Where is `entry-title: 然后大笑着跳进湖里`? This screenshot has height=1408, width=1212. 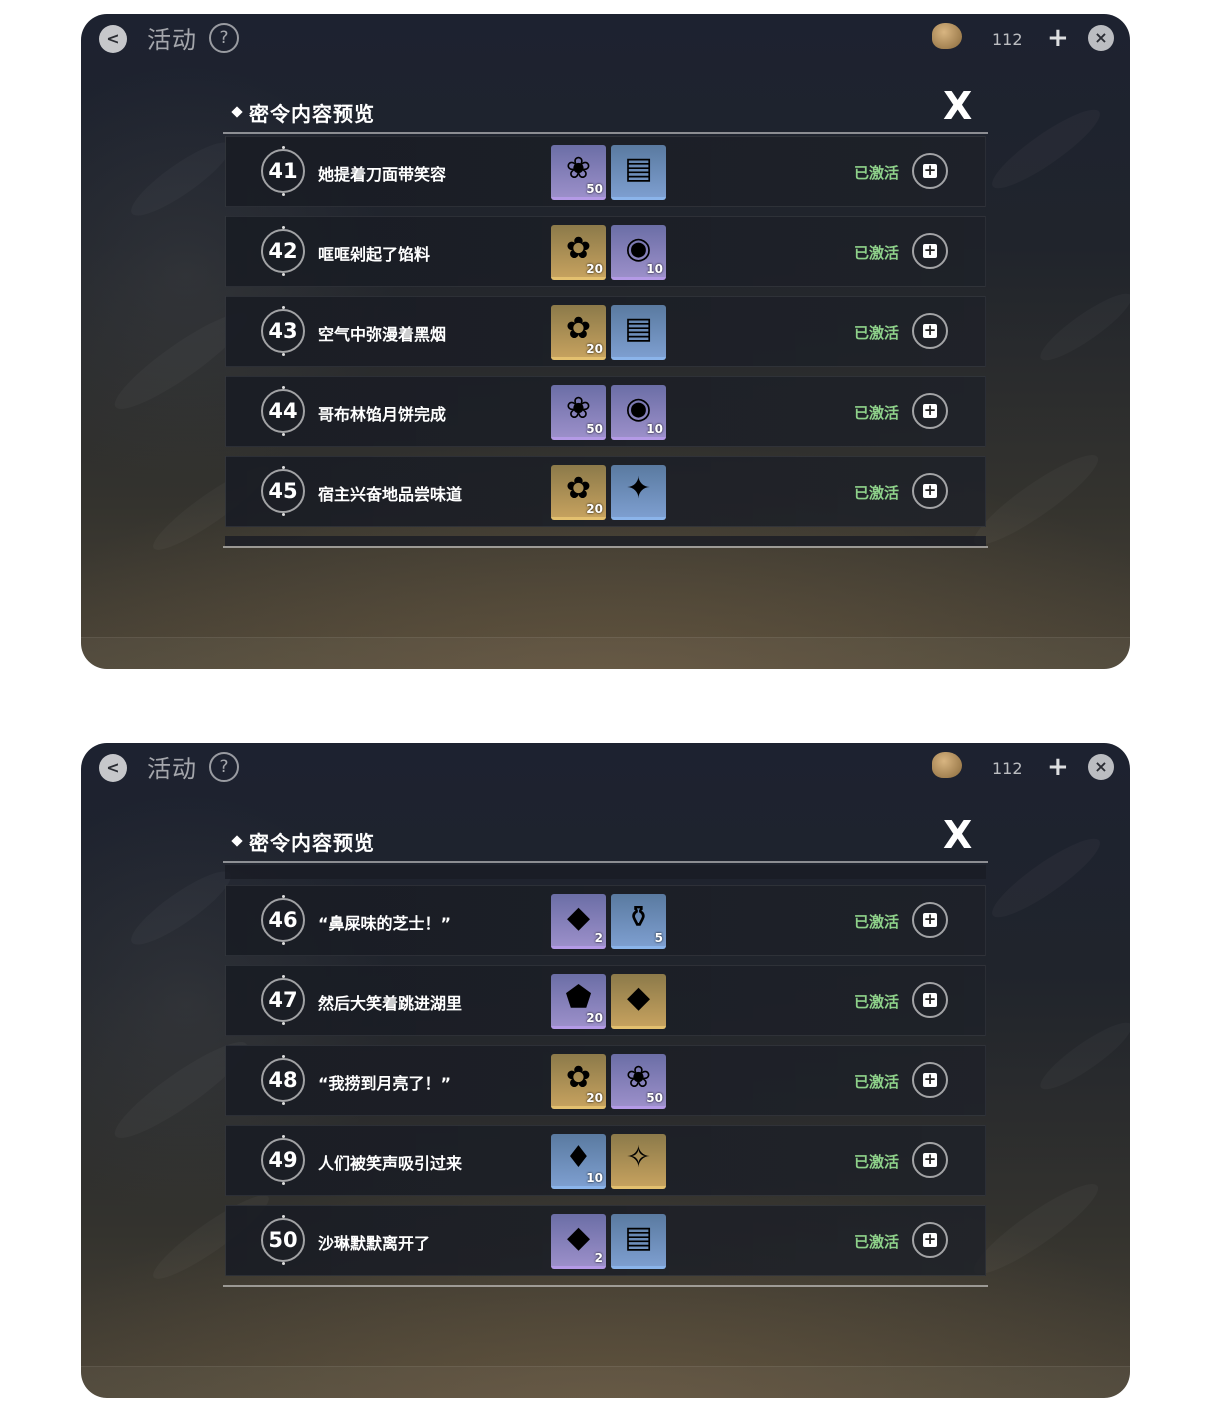
entry-title: 然后大笑着跳进湖里 is located at coordinates (390, 1003).